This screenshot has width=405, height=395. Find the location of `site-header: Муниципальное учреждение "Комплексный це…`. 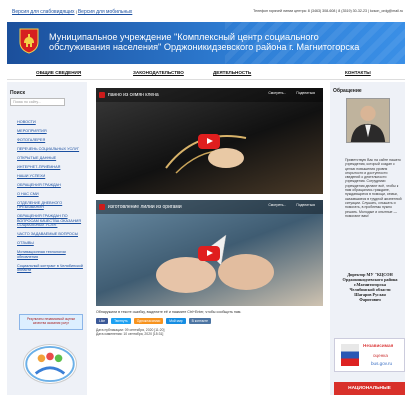

site-header: Муниципальное учреждение "Комплексный це… is located at coordinates (206, 43).